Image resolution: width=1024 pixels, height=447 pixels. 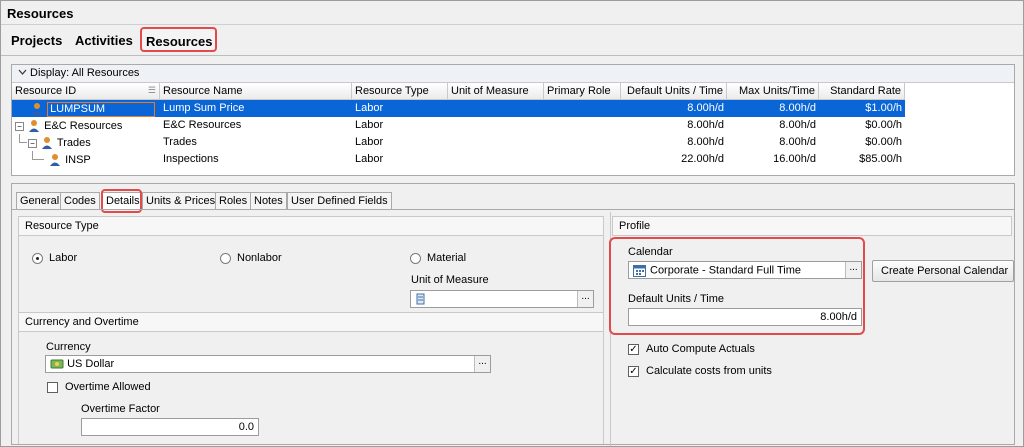 What do you see at coordinates (181, 201) in the screenshot?
I see `tab-units-prices: Units & Prices` at bounding box center [181, 201].